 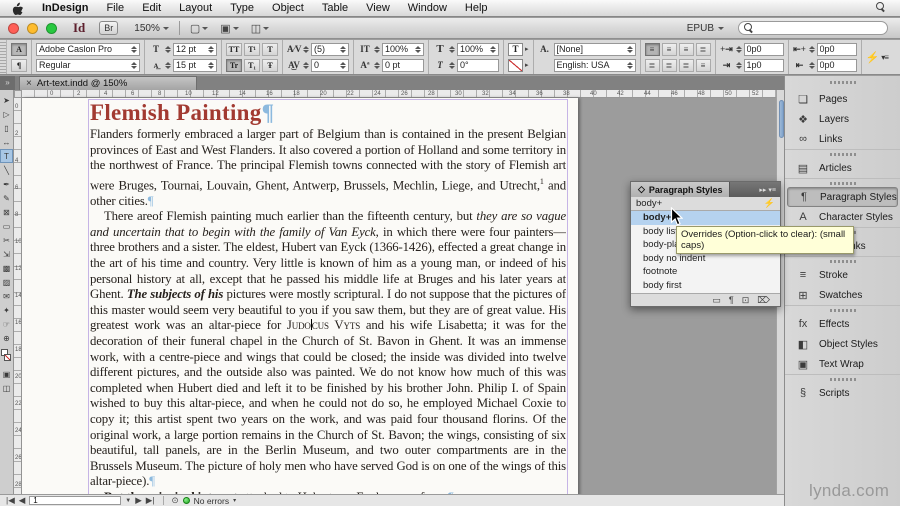 What do you see at coordinates (669, 49) in the screenshot?
I see `align-center-button: ≡` at bounding box center [669, 49].